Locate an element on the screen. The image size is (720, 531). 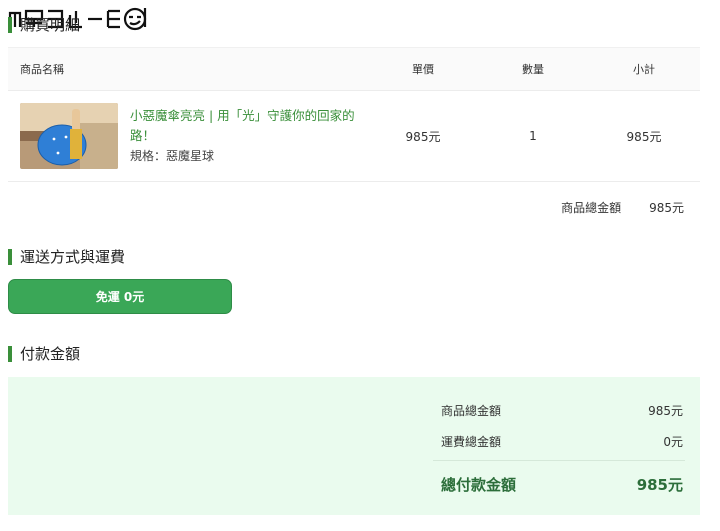
umbrella-photo-icon is located at coordinates (69, 136).